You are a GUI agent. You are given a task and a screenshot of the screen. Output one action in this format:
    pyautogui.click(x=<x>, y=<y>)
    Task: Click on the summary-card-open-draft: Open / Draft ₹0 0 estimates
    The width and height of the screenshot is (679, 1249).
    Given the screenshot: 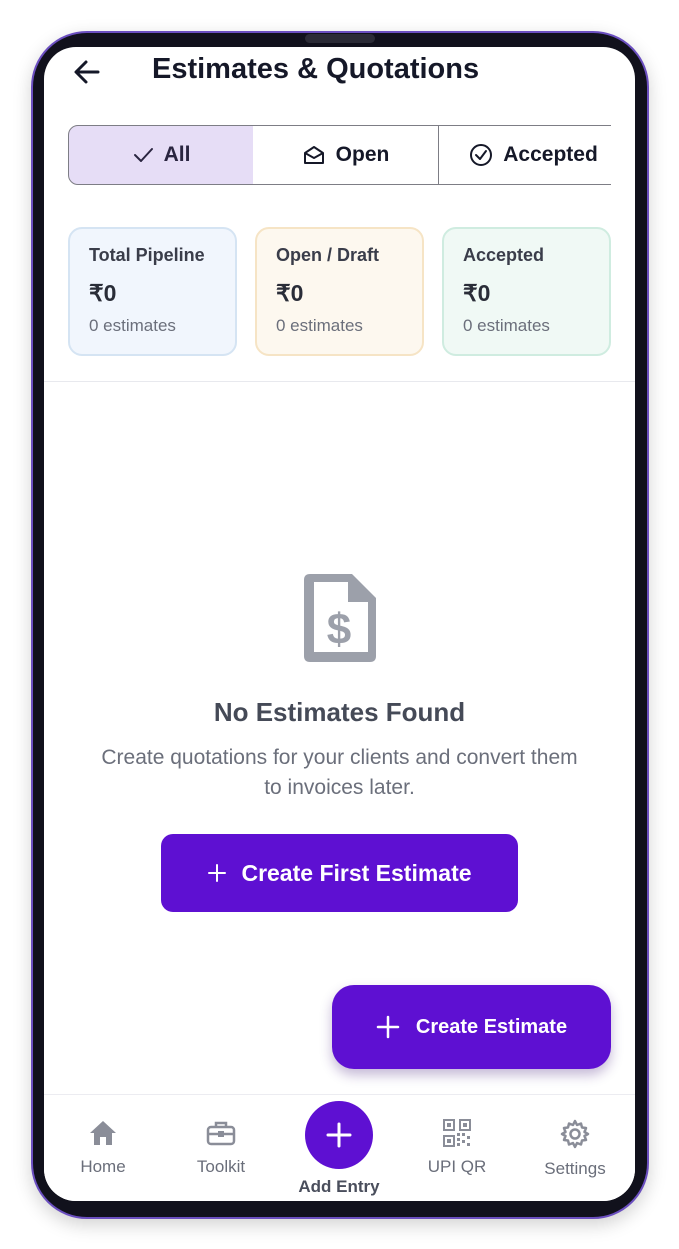 What is the action you would take?
    pyautogui.click(x=339, y=291)
    